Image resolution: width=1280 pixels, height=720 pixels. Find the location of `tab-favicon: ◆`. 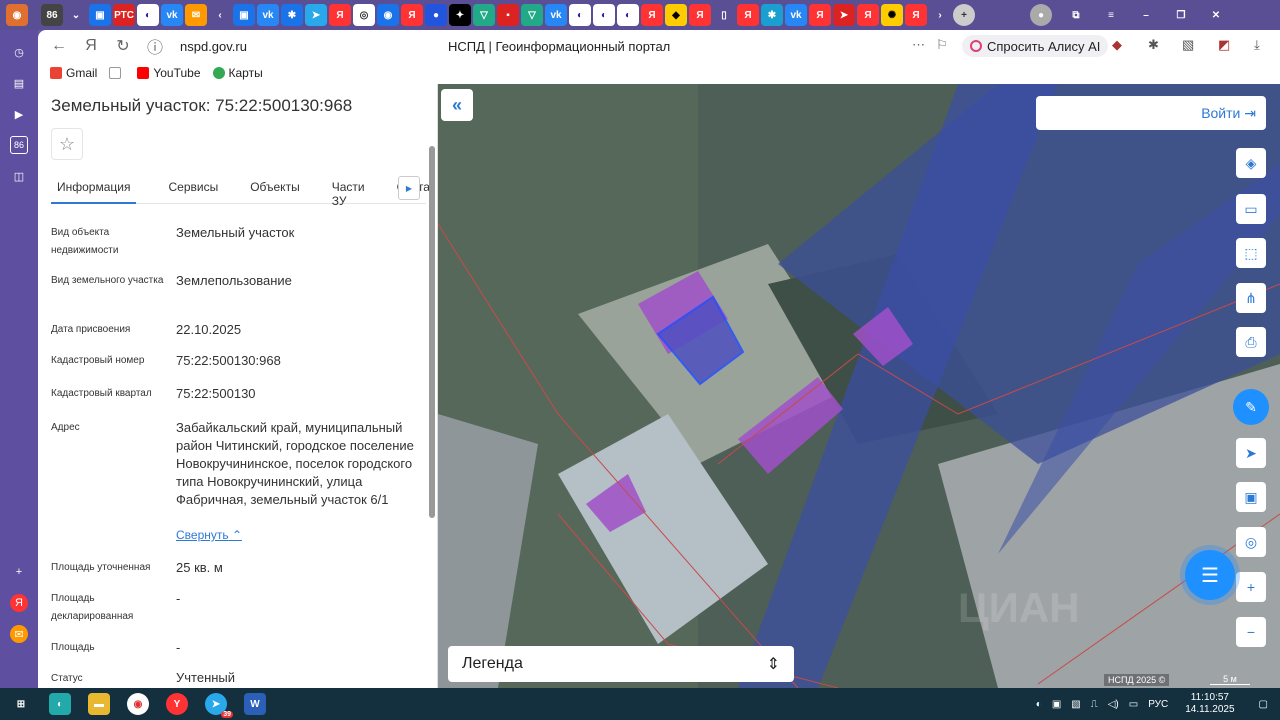

tab-favicon: ◆ is located at coordinates (676, 15).